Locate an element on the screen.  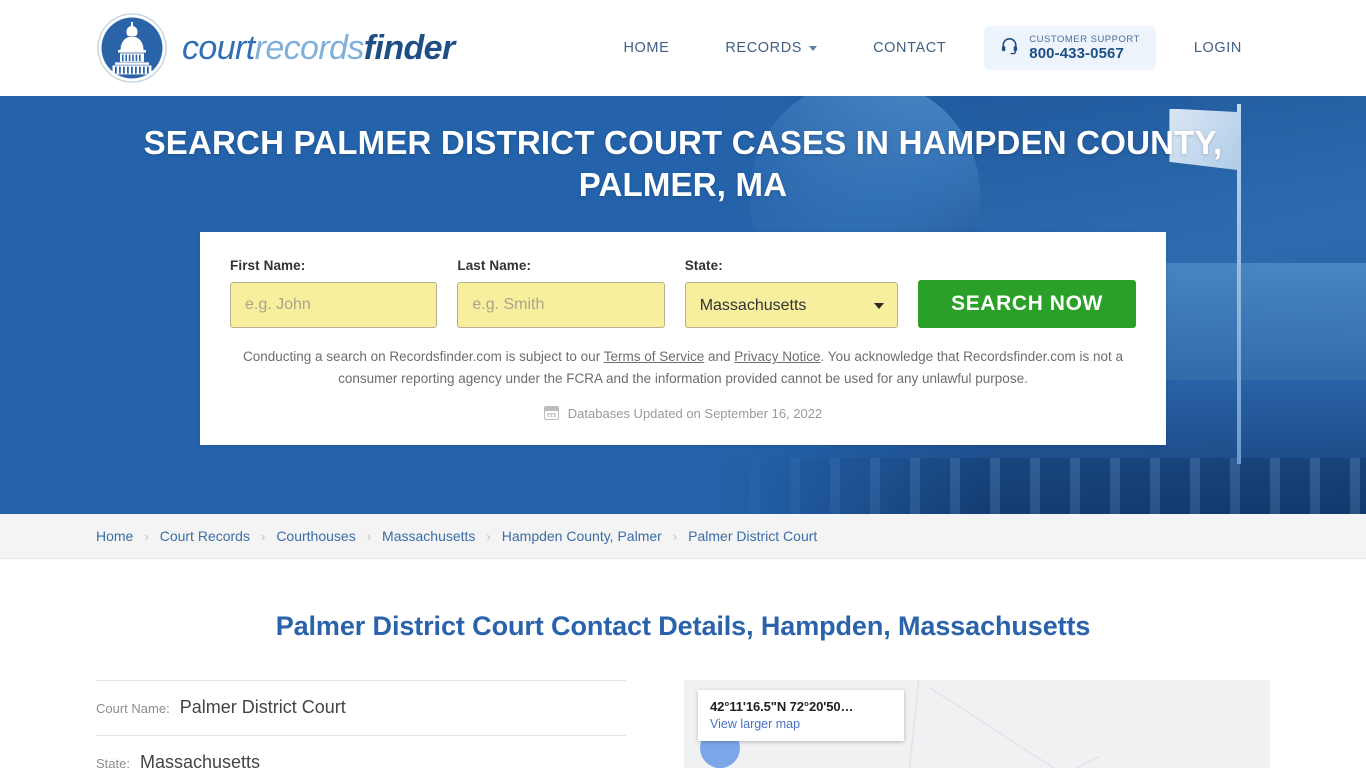
state-field-group: State: Massachusetts is located at coordinates (791, 293).